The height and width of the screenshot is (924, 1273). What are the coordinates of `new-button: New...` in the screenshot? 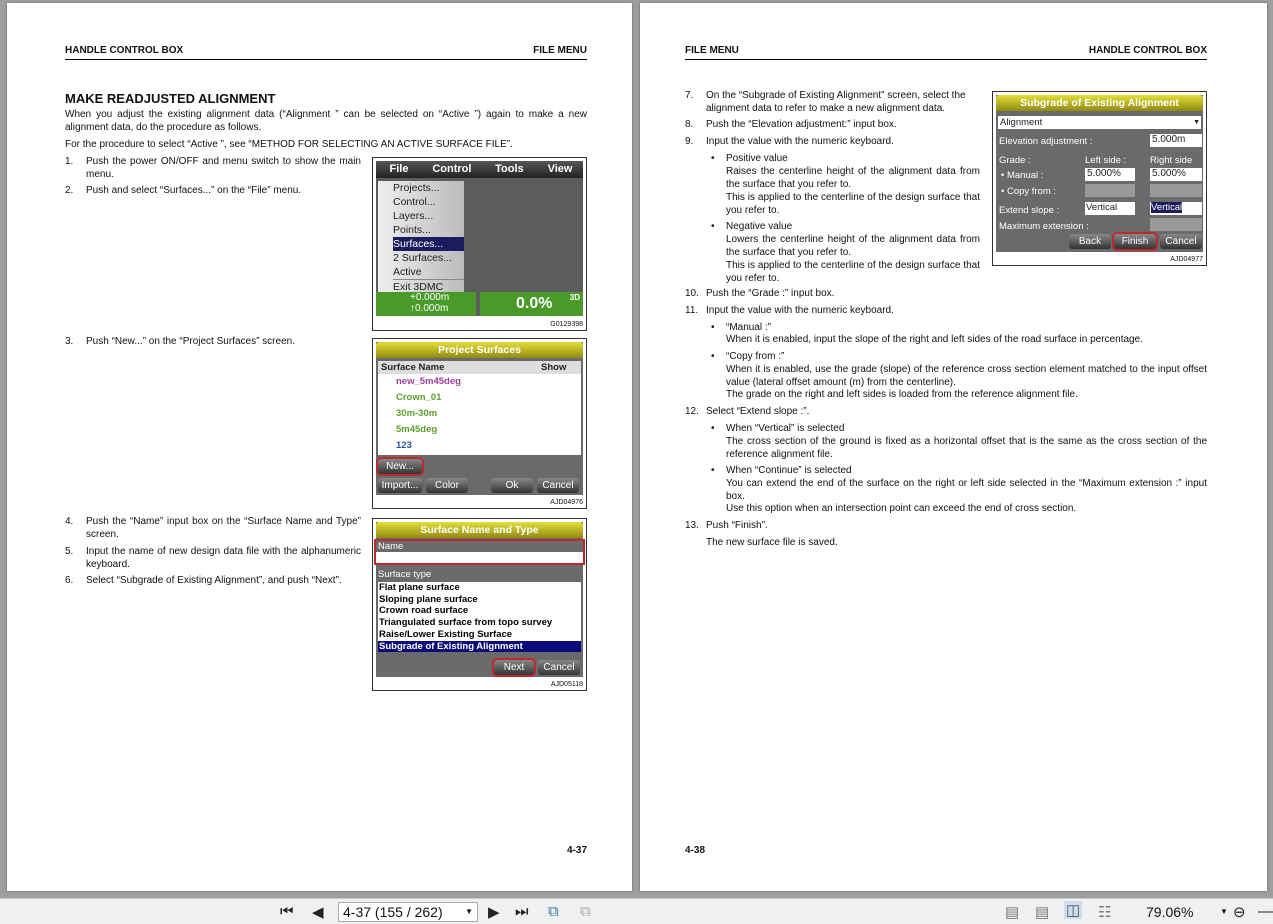 It's located at (400, 466).